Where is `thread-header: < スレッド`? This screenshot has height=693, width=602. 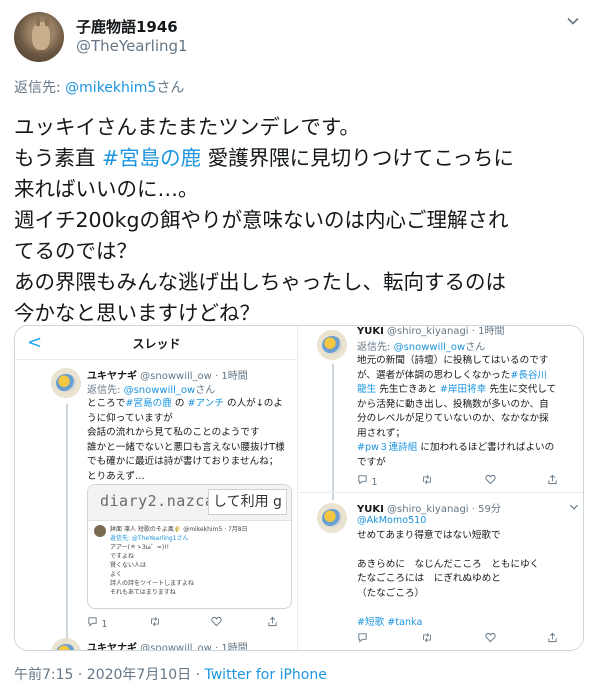 thread-header: < スレッド is located at coordinates (156, 343).